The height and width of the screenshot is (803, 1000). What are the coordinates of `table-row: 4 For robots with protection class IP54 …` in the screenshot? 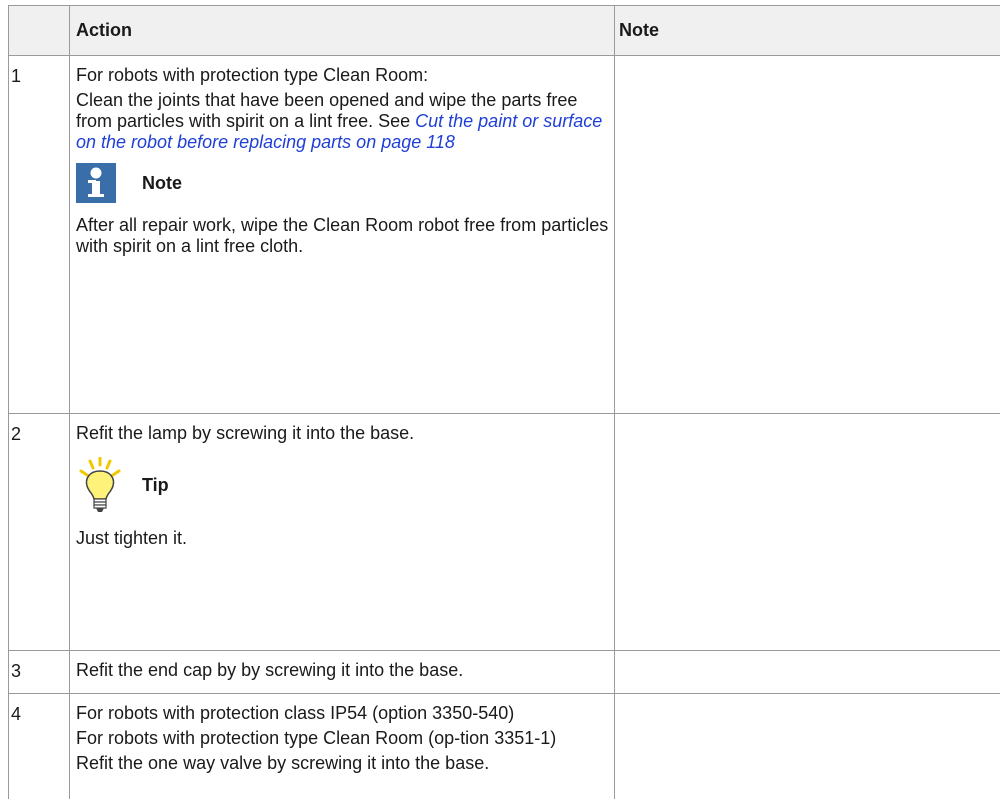 It's located at (504, 746).